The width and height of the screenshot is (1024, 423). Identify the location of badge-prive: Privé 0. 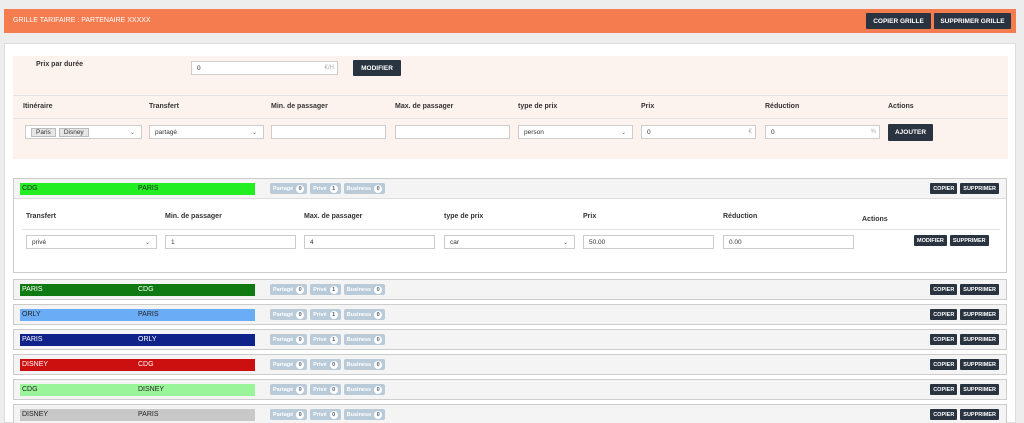
(325, 364).